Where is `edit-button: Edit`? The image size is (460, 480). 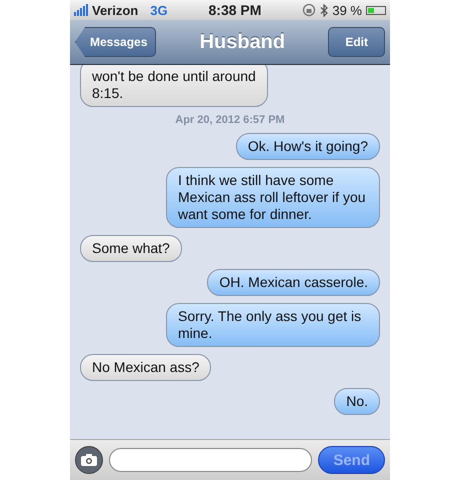 edit-button: Edit is located at coordinates (356, 42).